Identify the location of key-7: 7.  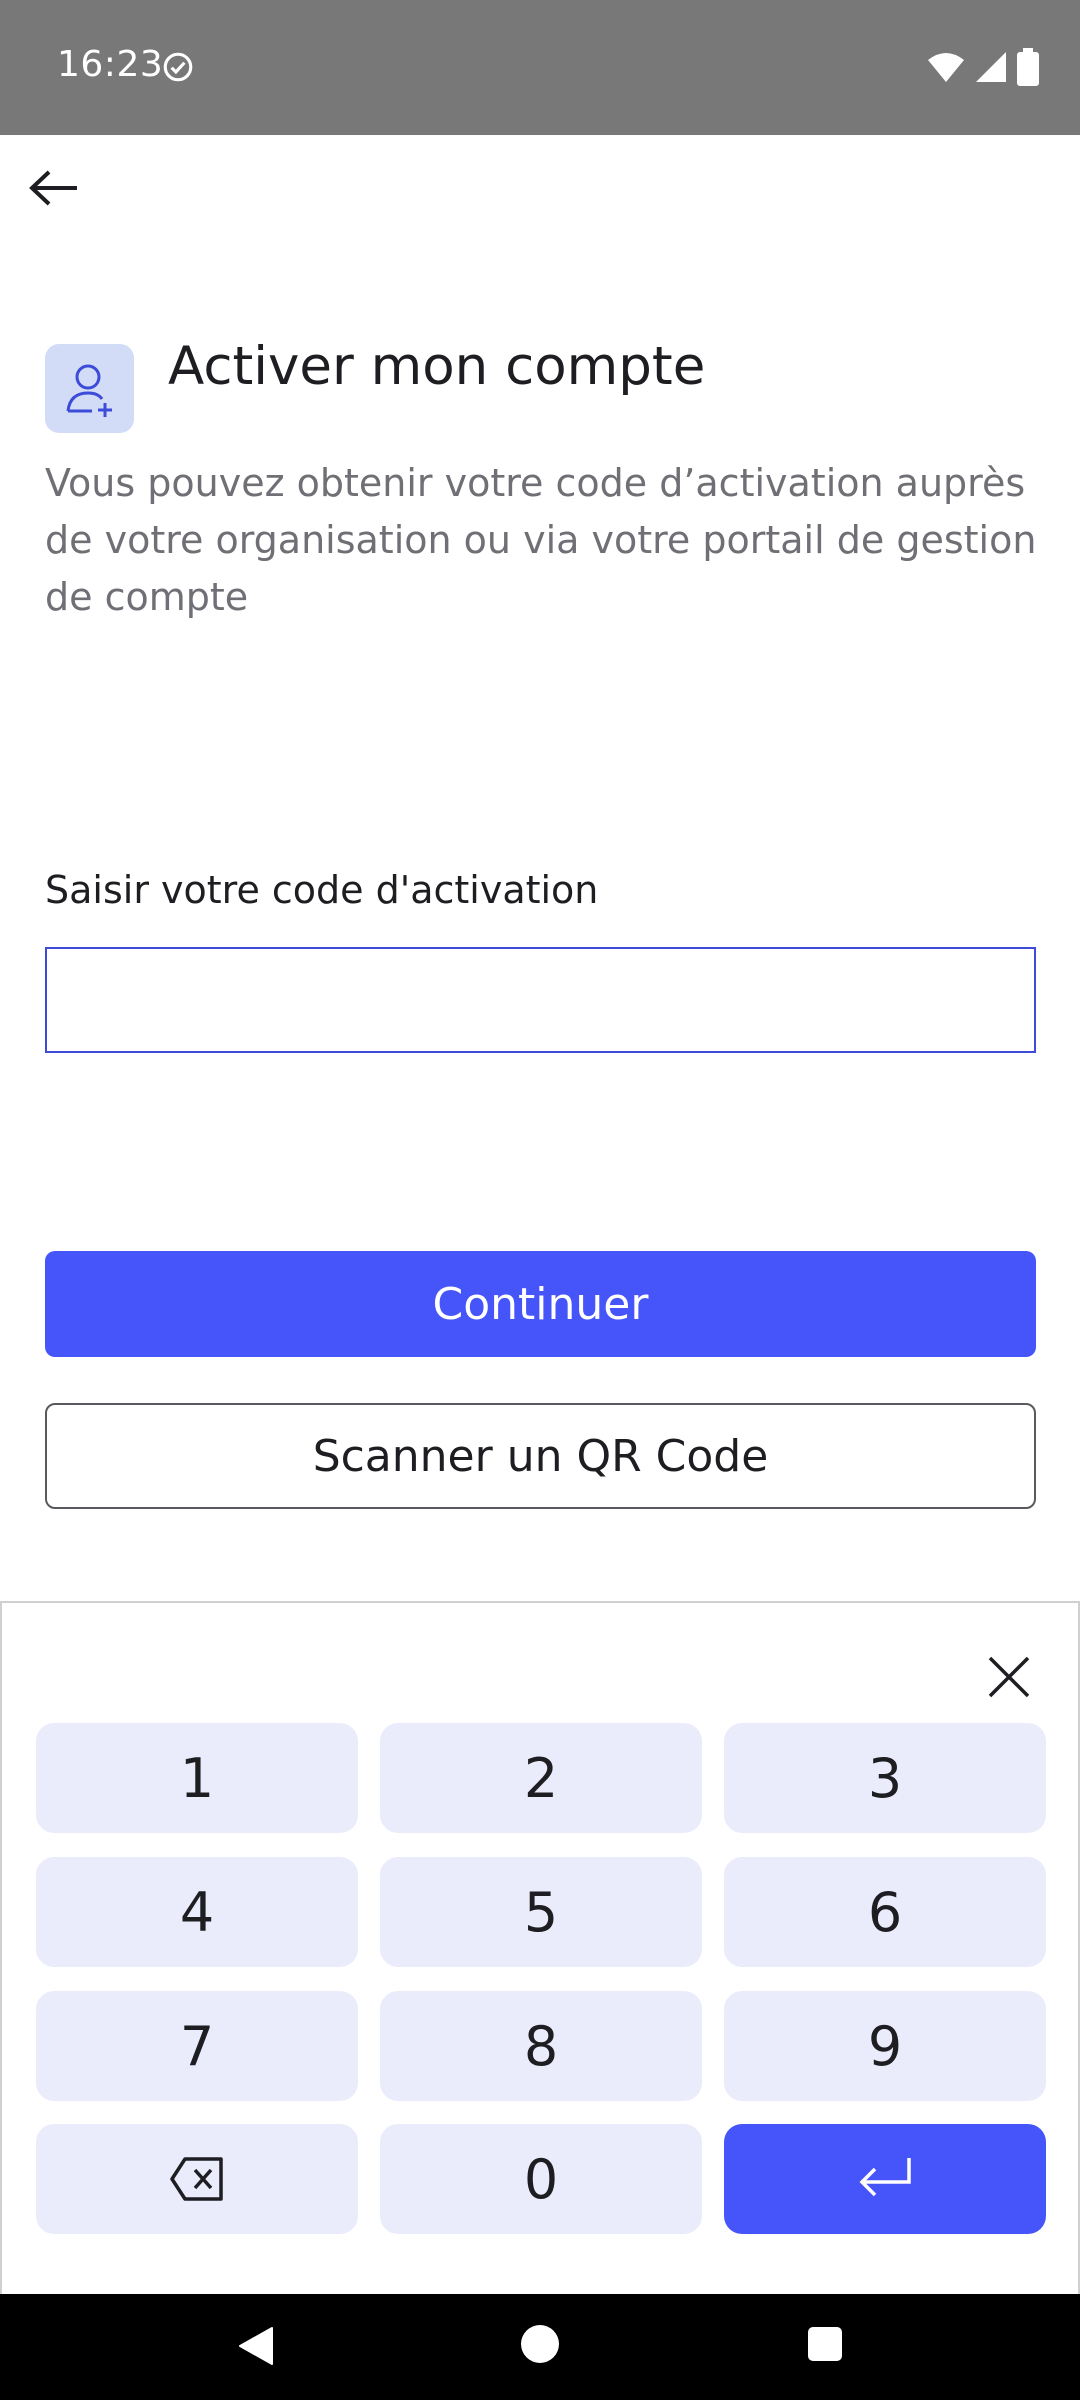
(197, 2046).